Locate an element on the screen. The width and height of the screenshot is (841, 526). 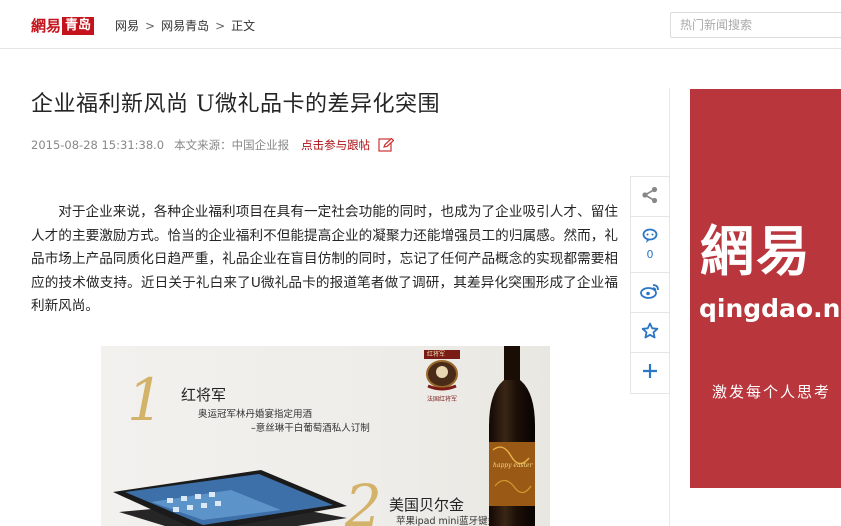
item1-desc-line1: 奥运冠军林丹婚宴指定用酒 is located at coordinates (255, 414).